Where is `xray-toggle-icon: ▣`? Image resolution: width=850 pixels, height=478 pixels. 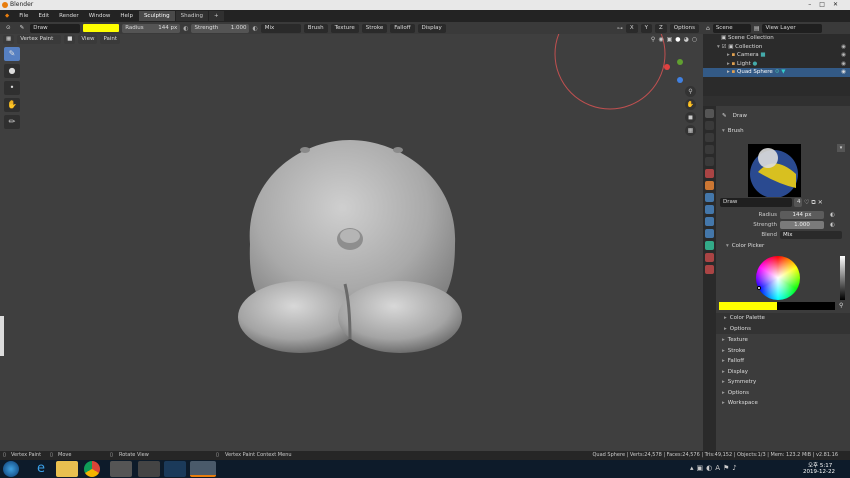
xray-toggle-icon: ▣ is located at coordinates (670, 39).